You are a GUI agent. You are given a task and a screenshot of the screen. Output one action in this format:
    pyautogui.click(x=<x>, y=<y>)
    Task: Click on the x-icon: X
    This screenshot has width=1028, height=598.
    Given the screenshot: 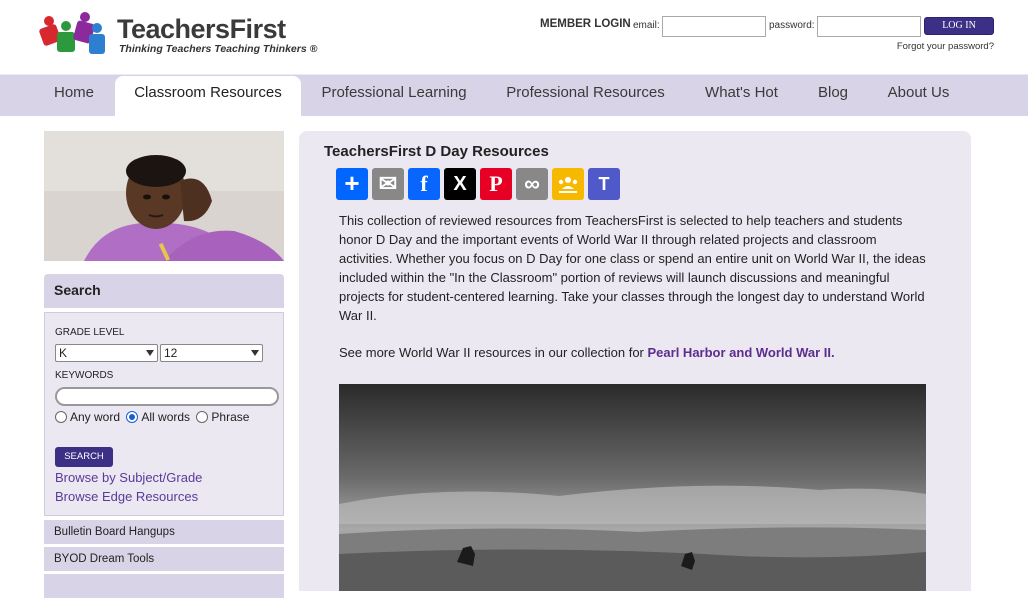 What is the action you would take?
    pyautogui.click(x=460, y=184)
    